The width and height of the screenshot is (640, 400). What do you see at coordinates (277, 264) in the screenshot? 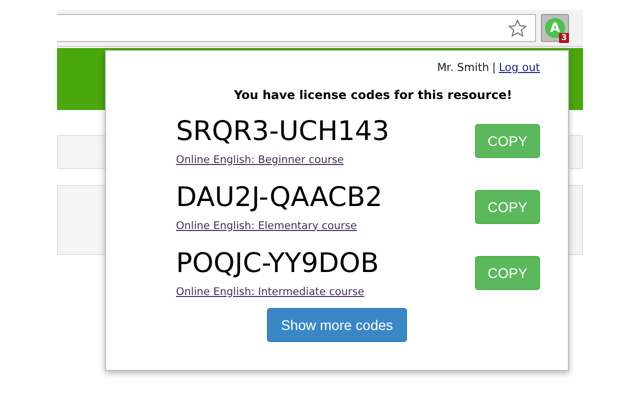
I see `license-code: POQJC-YY9DOB` at bounding box center [277, 264].